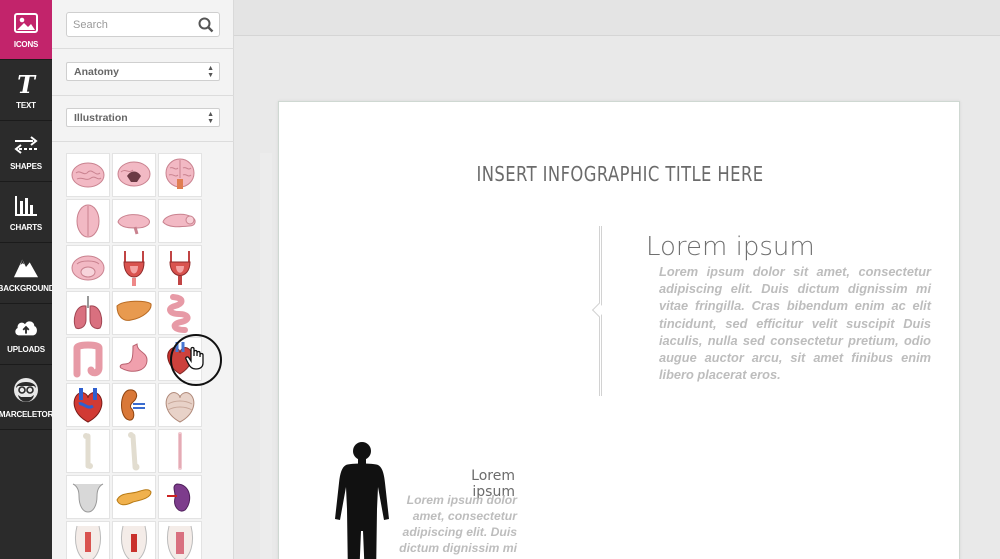  What do you see at coordinates (26, 227) in the screenshot?
I see `rail-item-label: CHARTS` at bounding box center [26, 227].